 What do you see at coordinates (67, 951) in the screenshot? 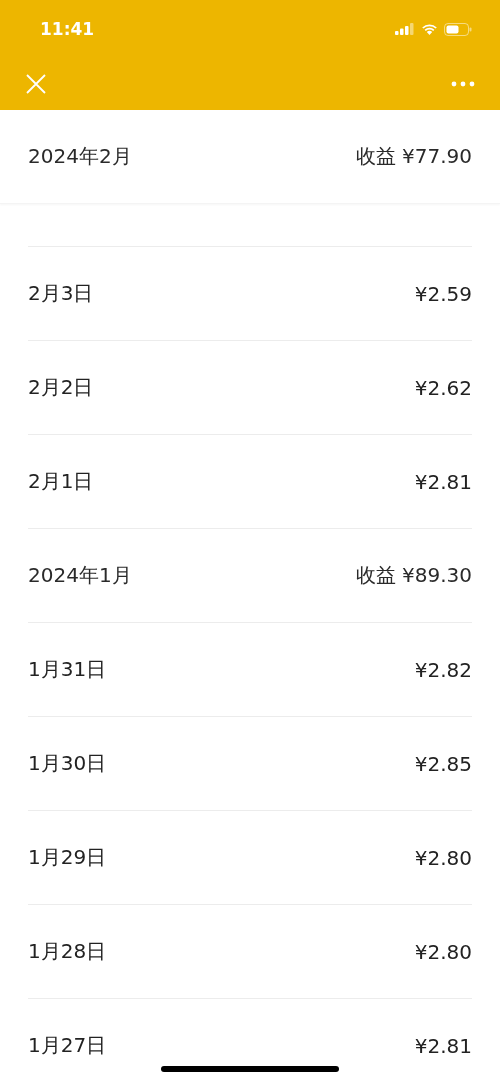
I see `day-date: 1月28日` at bounding box center [67, 951].